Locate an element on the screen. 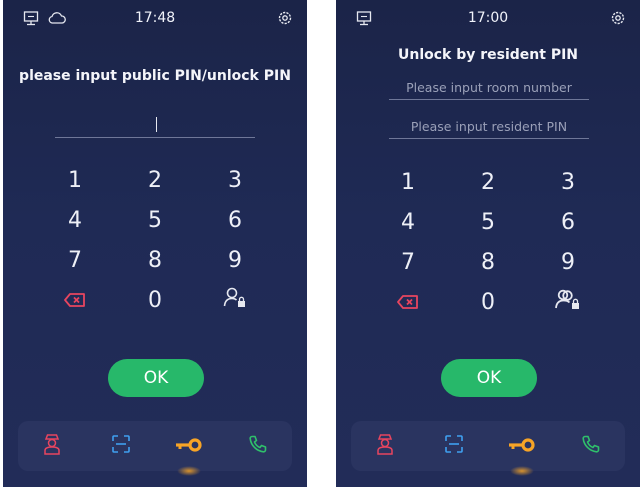 The image size is (643, 487). resident-pin-input: Please input resident PIN is located at coordinates (489, 127).